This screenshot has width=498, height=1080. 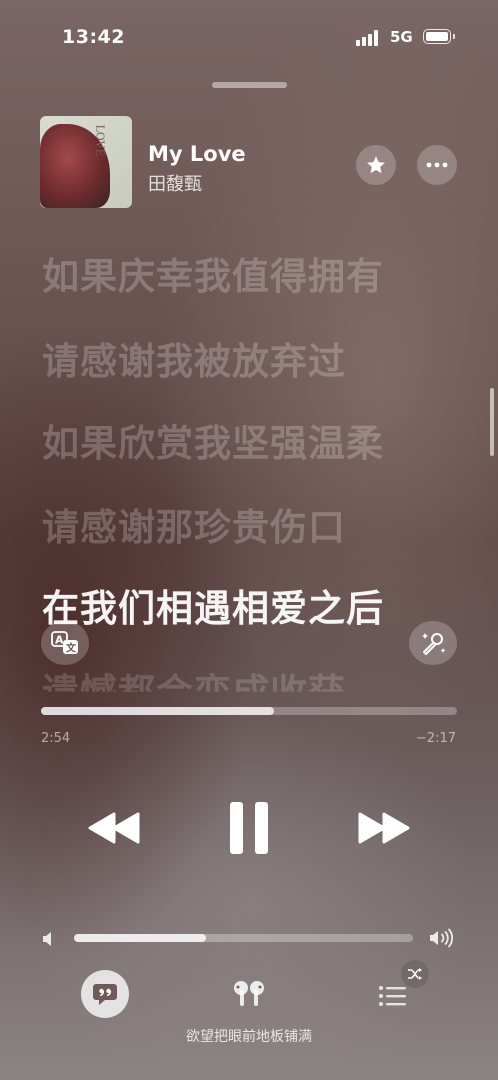 I want to click on lyric-line: 请感谢我被放弃过, so click(x=194, y=358).